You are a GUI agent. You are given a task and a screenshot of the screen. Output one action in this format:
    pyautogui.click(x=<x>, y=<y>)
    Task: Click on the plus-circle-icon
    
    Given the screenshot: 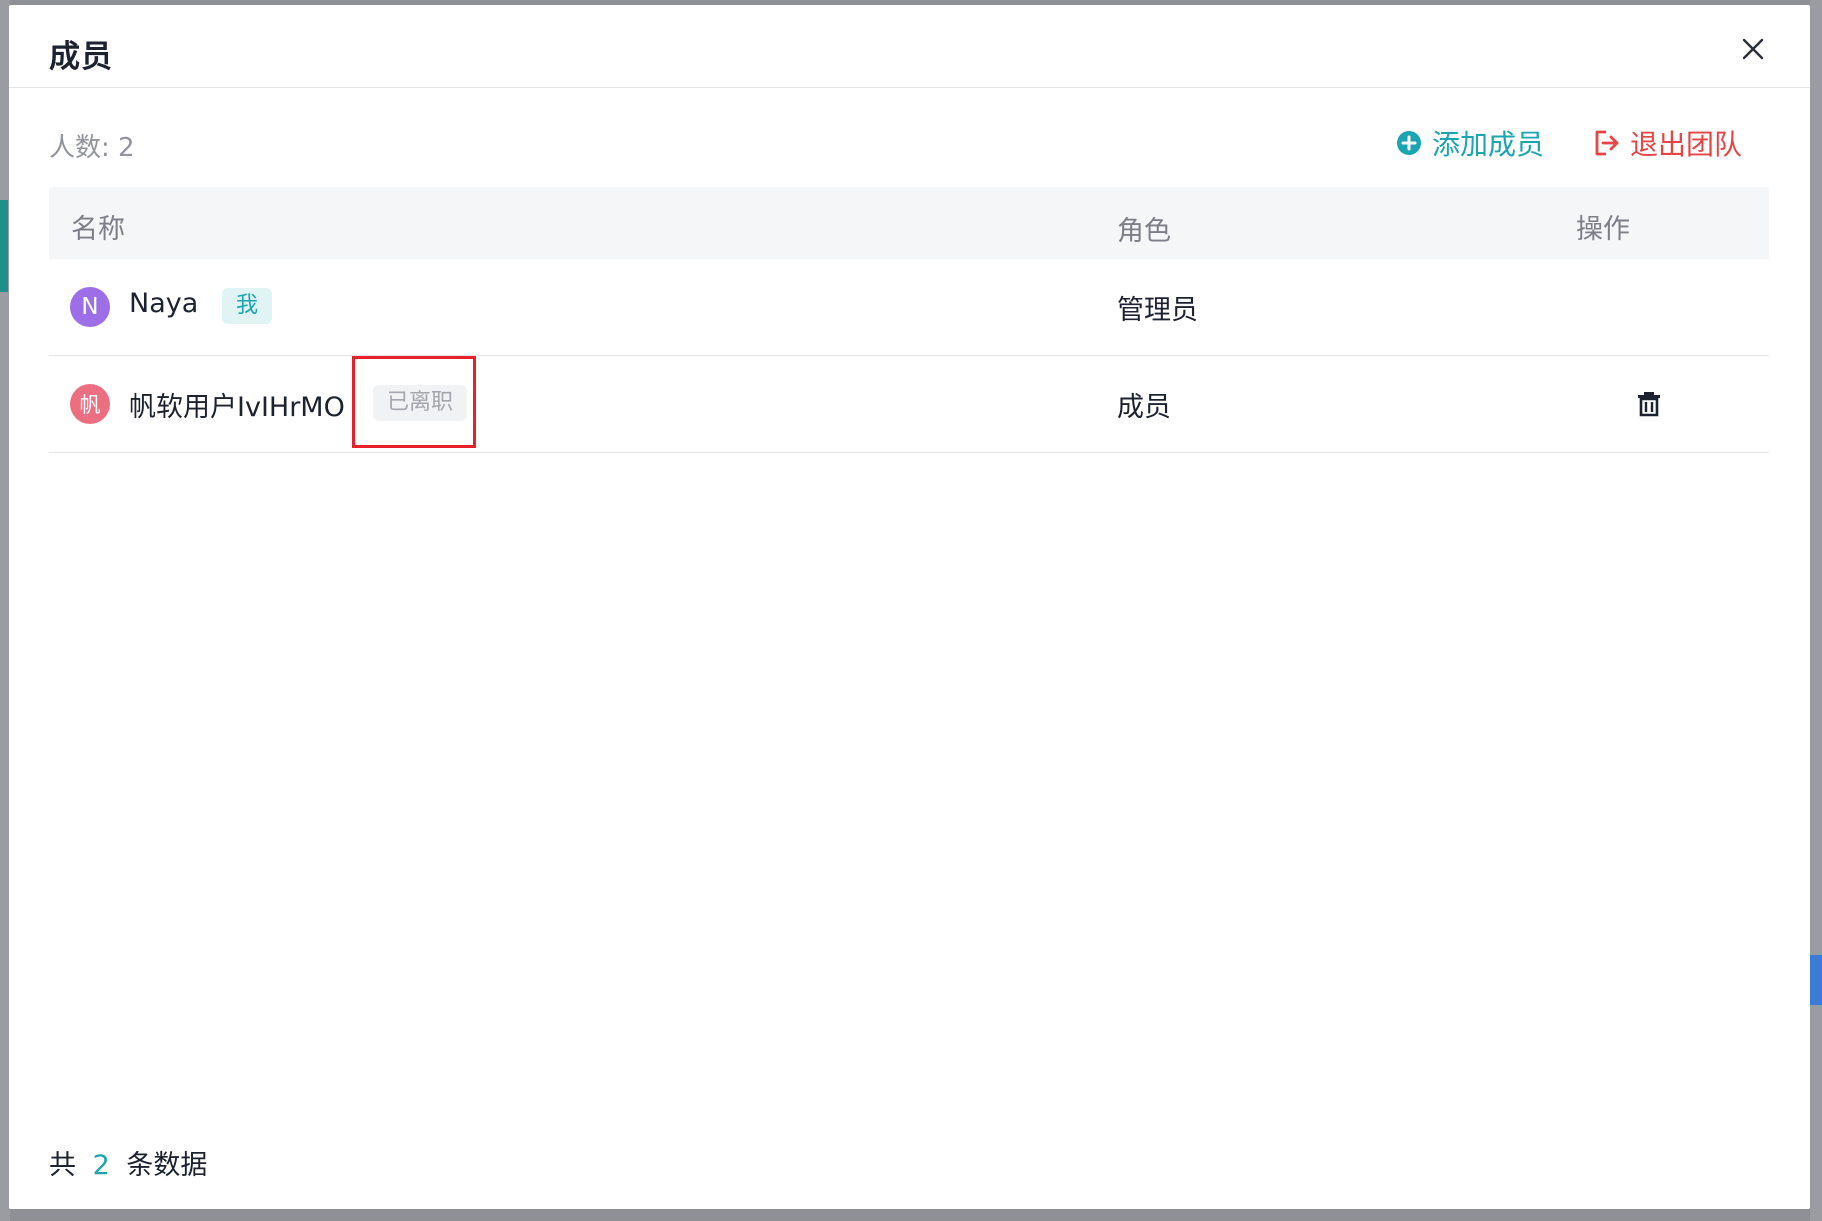 What is the action you would take?
    pyautogui.click(x=1409, y=143)
    